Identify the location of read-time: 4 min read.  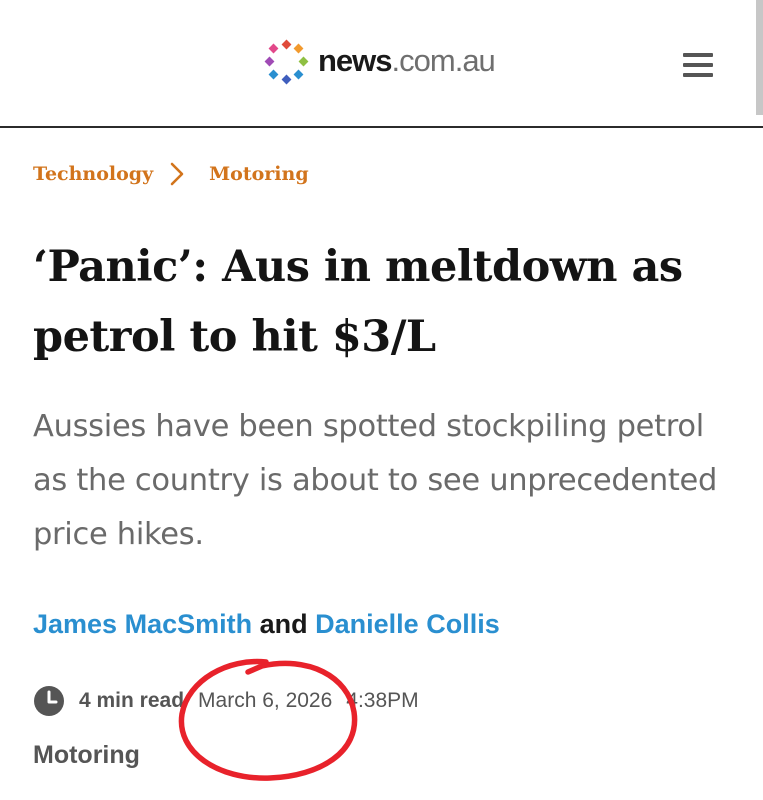
(132, 700).